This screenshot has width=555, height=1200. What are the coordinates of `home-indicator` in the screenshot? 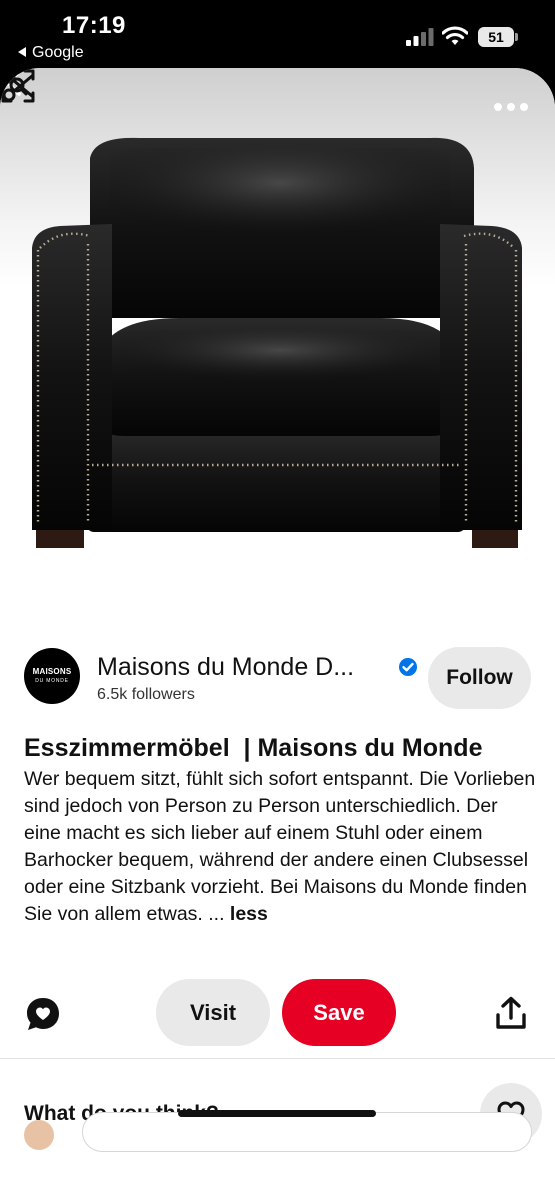 It's located at (277, 1113).